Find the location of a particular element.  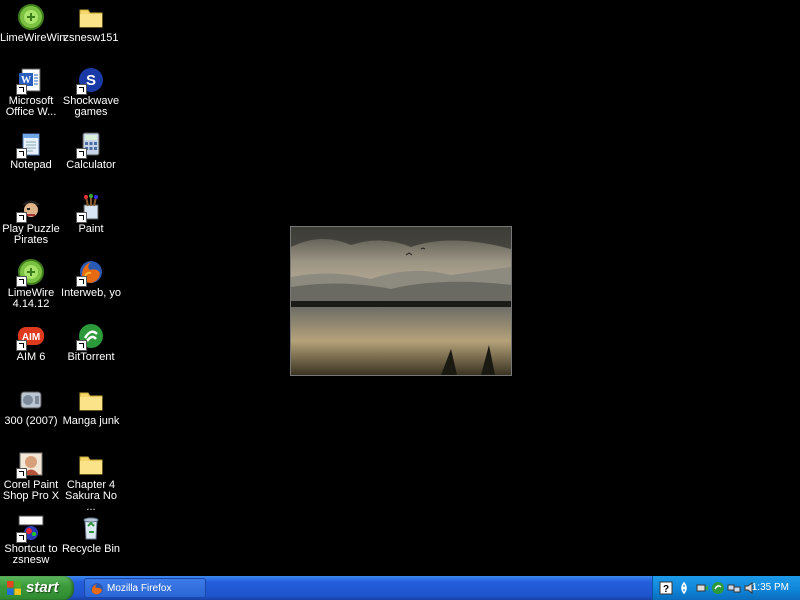

desktop-icon-notepad: Notepad is located at coordinates (31, 150).